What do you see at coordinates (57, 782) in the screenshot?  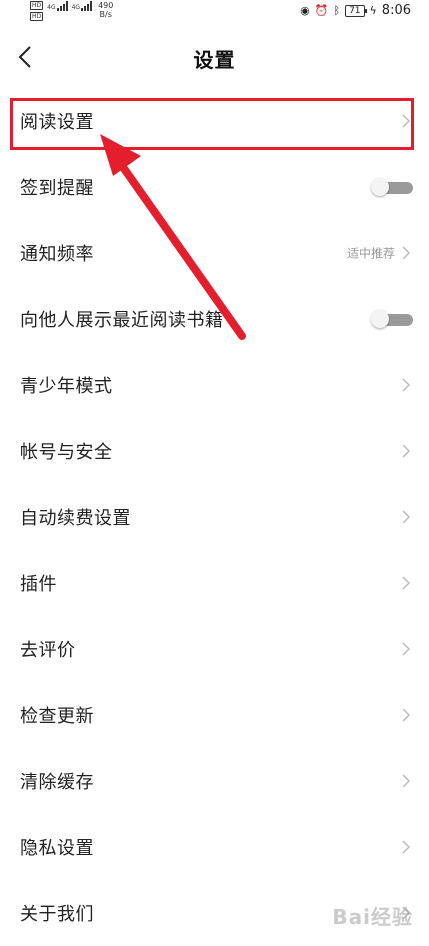 I see `setting-label: 清除缓存` at bounding box center [57, 782].